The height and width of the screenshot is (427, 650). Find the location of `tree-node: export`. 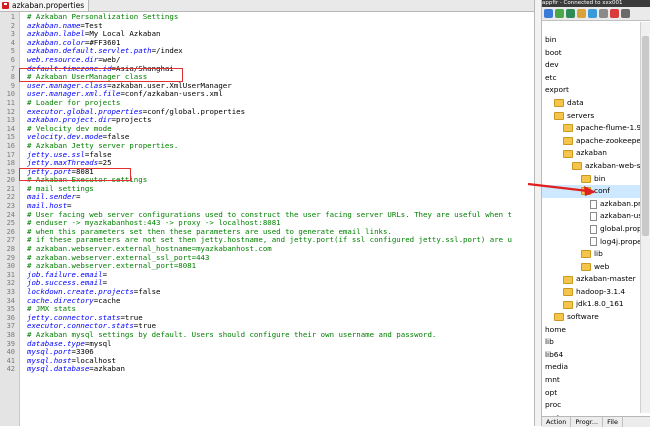

tree-node: export is located at coordinates (596, 90).